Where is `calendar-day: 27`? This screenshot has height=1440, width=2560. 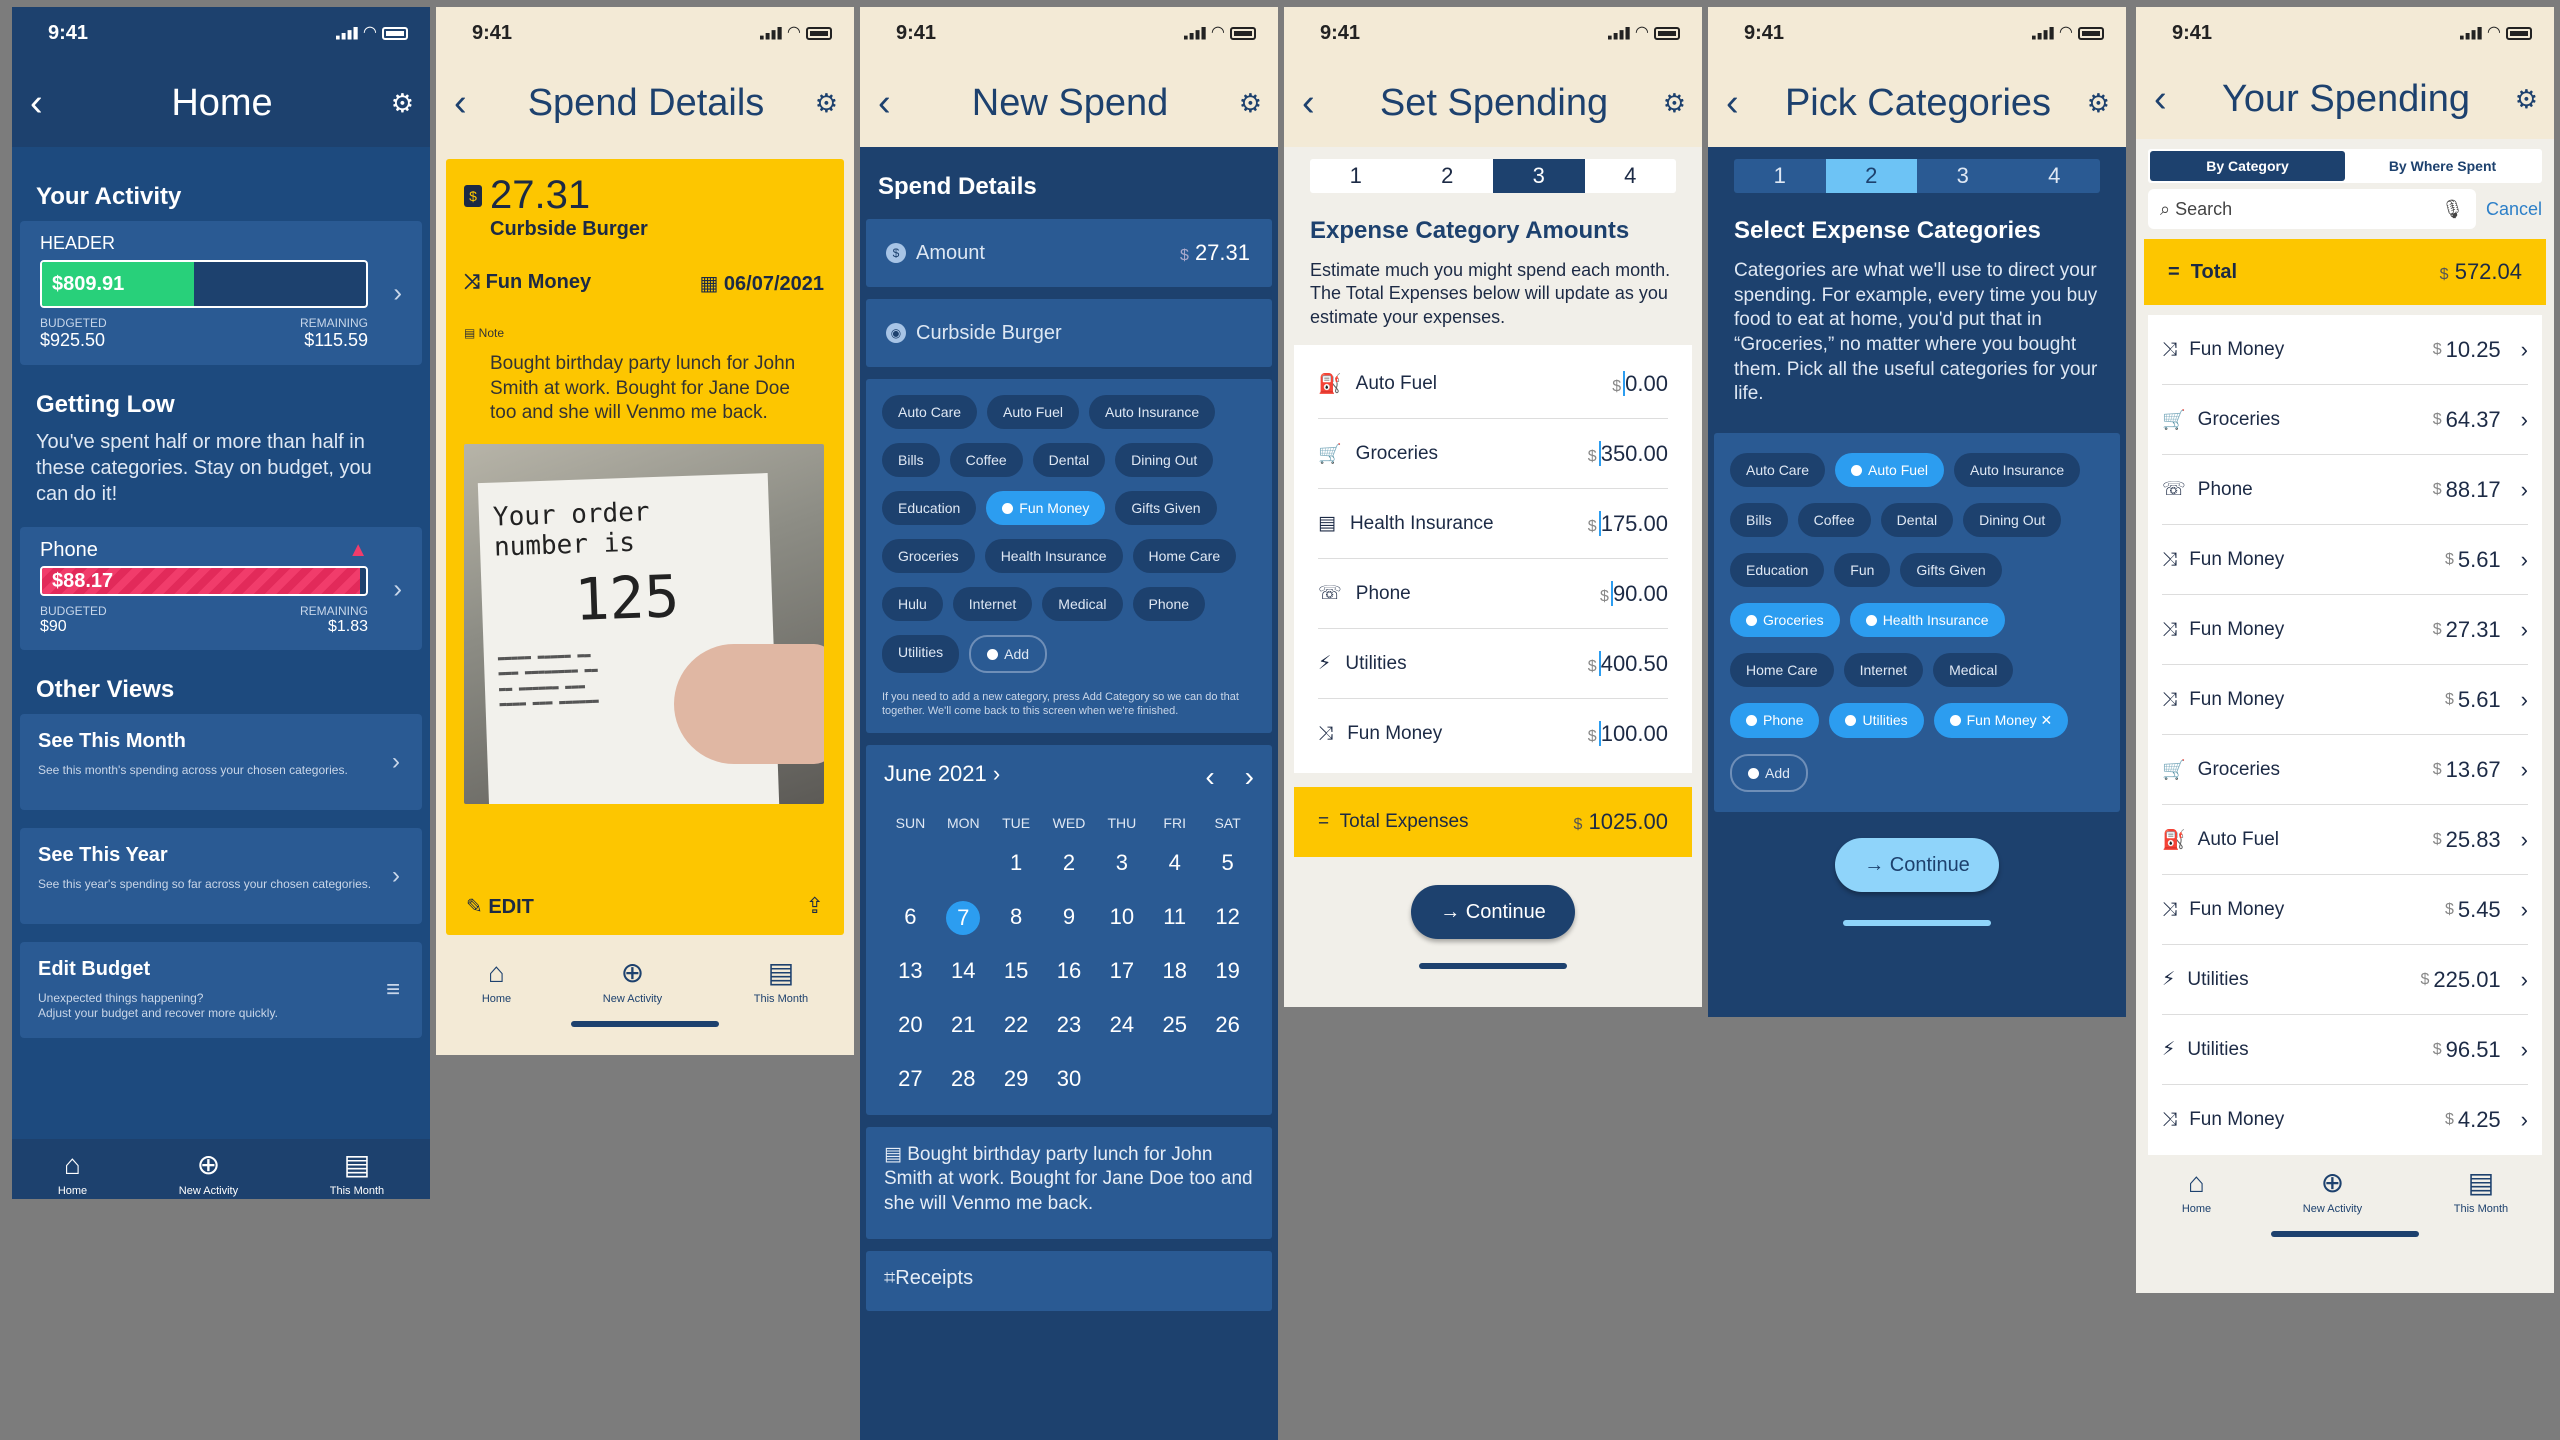
calendar-day: 27 is located at coordinates (910, 1079).